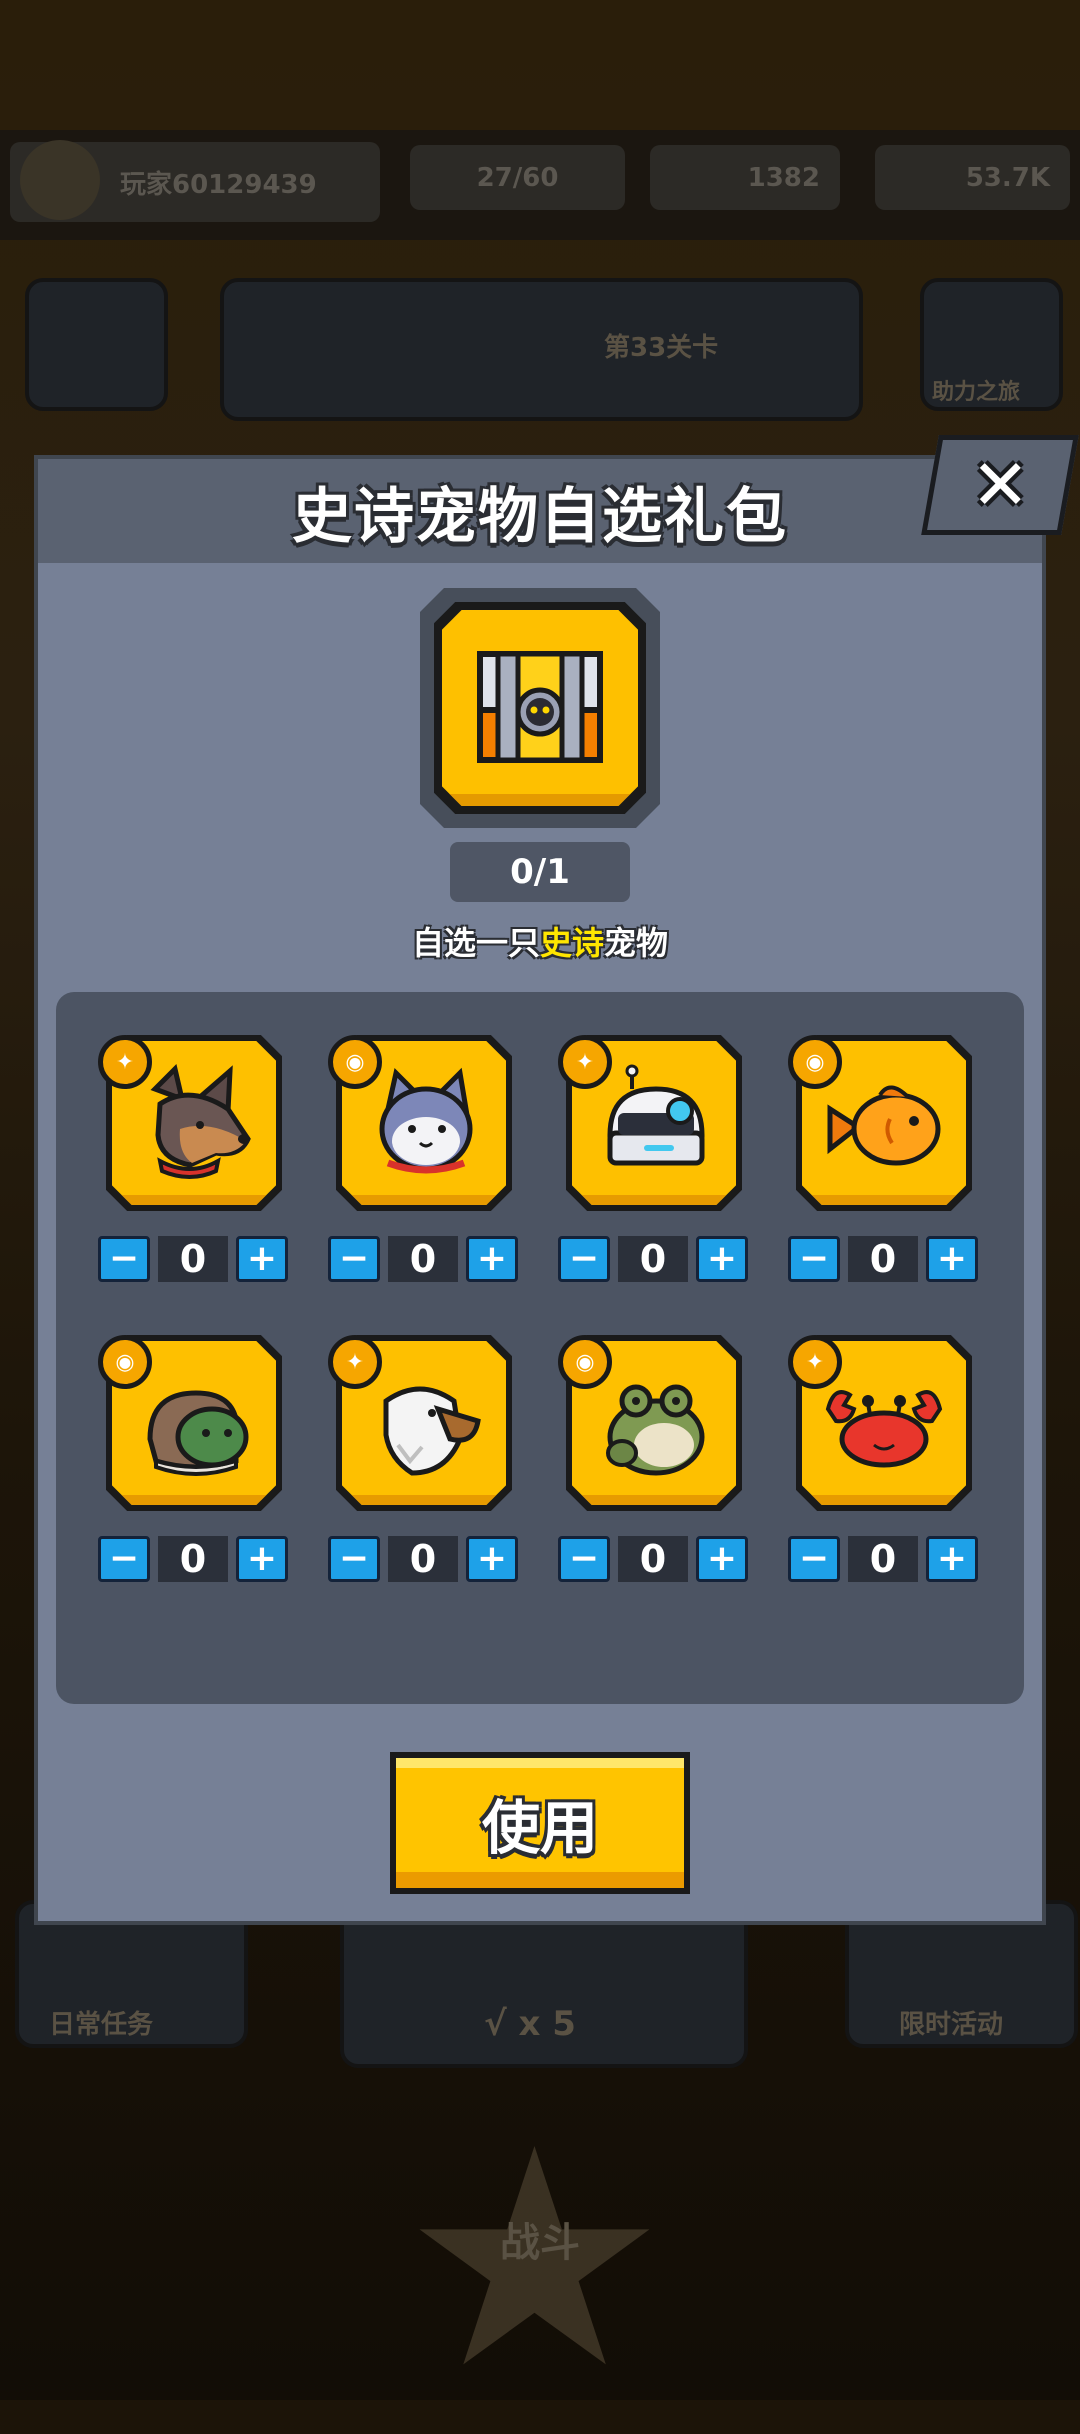 Image resolution: width=1080 pixels, height=2434 pixels. I want to click on gems-chip: 1382, so click(745, 177).